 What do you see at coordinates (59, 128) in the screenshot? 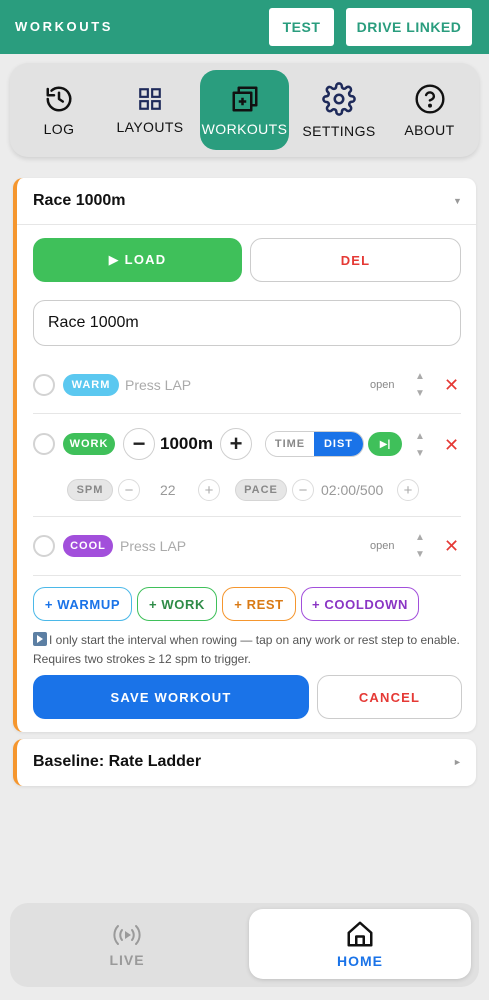
I see `nav-label-log: LOG` at bounding box center [59, 128].